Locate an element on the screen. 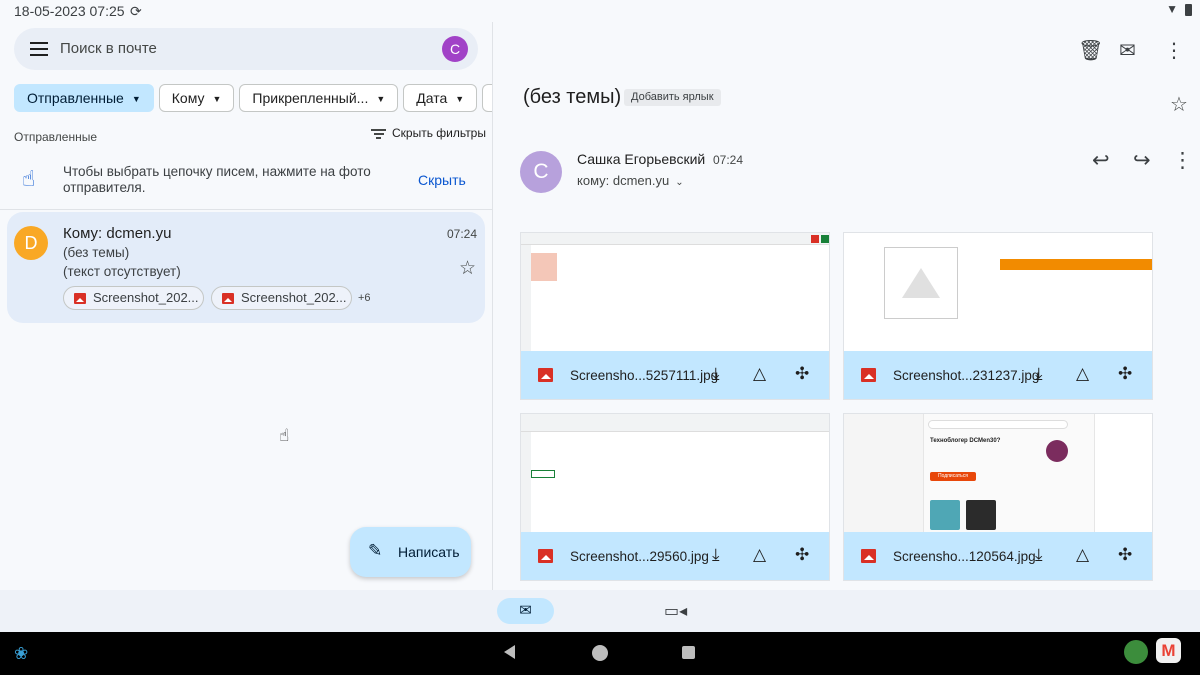 The image size is (1200, 675). android-app-icon is located at coordinates (1136, 652).